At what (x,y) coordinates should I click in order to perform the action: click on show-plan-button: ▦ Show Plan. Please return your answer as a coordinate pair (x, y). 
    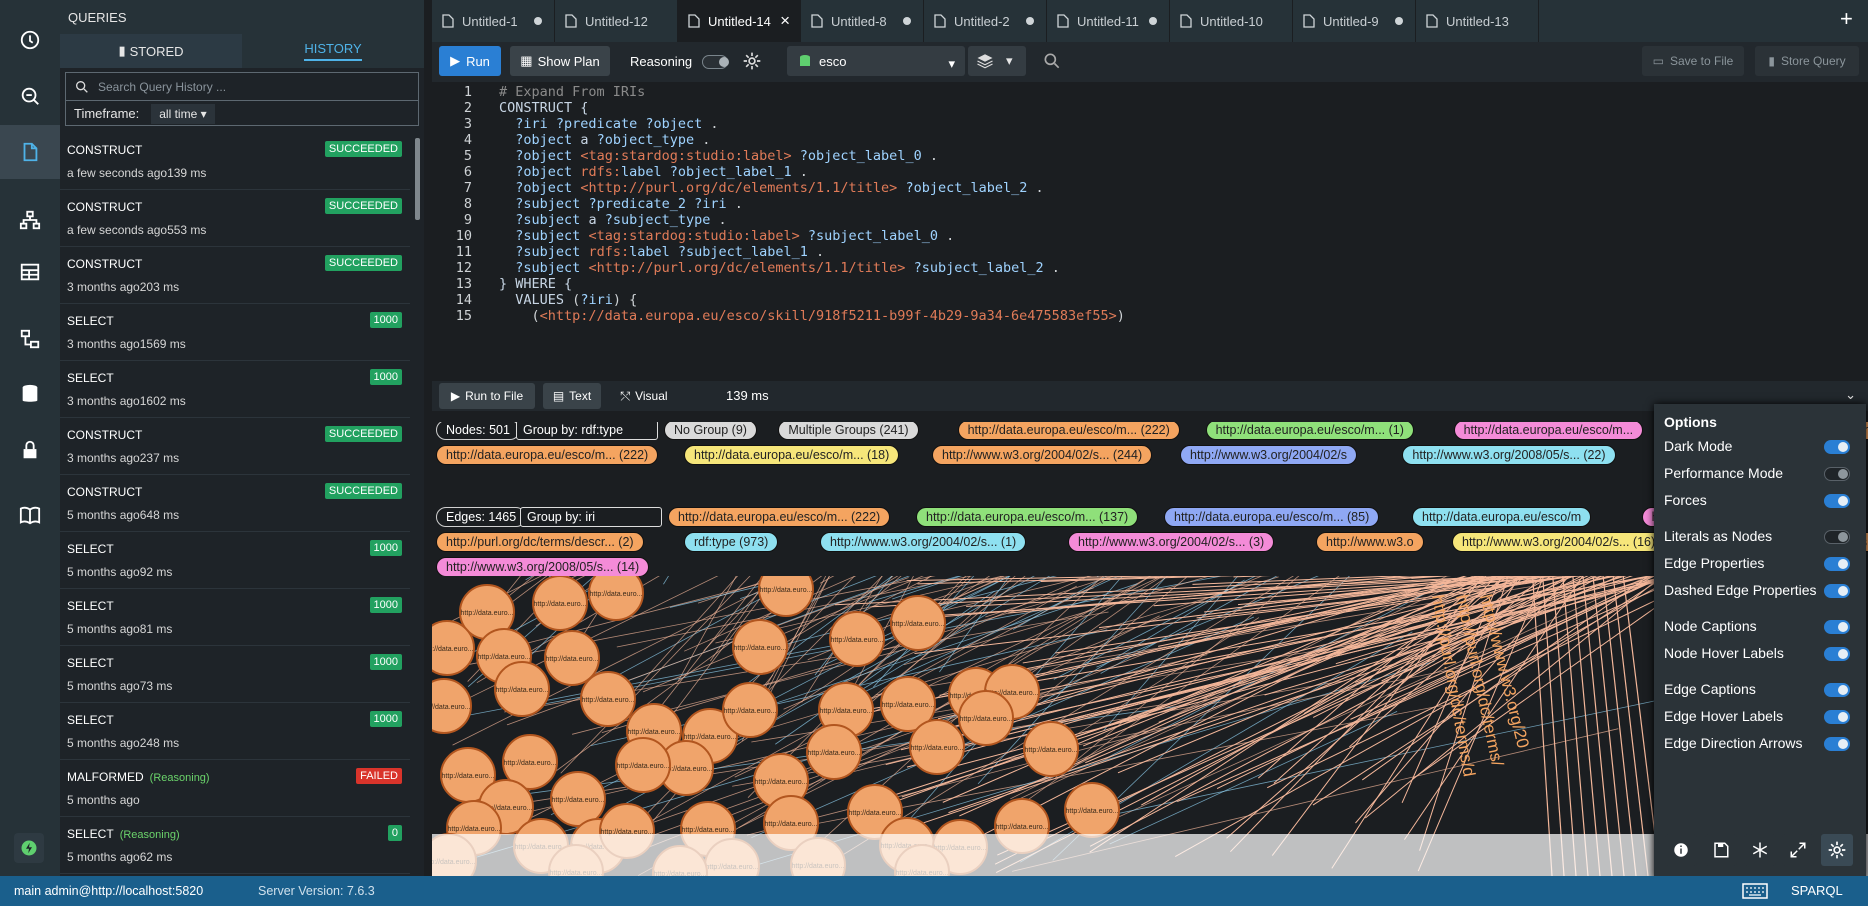
    Looking at the image, I should click on (560, 61).